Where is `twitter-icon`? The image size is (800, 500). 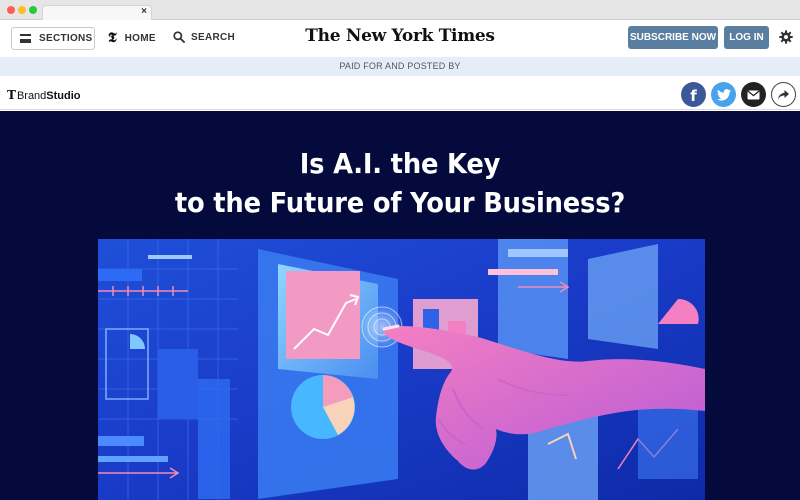 twitter-icon is located at coordinates (723, 94).